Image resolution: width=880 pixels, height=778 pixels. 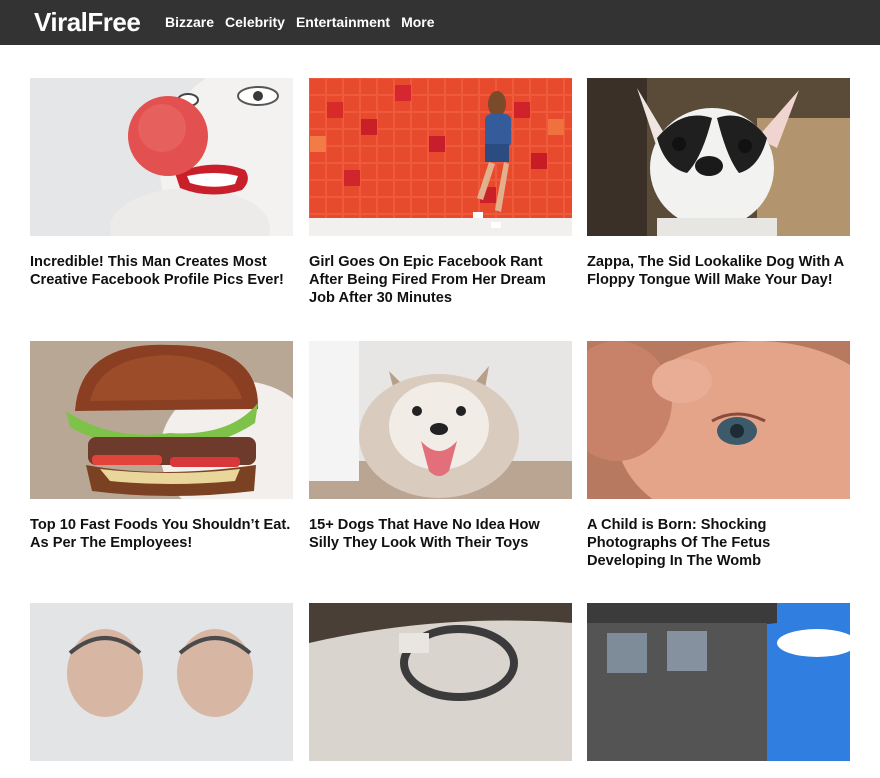 I want to click on article-thumbnail-baby, so click(x=718, y=420).